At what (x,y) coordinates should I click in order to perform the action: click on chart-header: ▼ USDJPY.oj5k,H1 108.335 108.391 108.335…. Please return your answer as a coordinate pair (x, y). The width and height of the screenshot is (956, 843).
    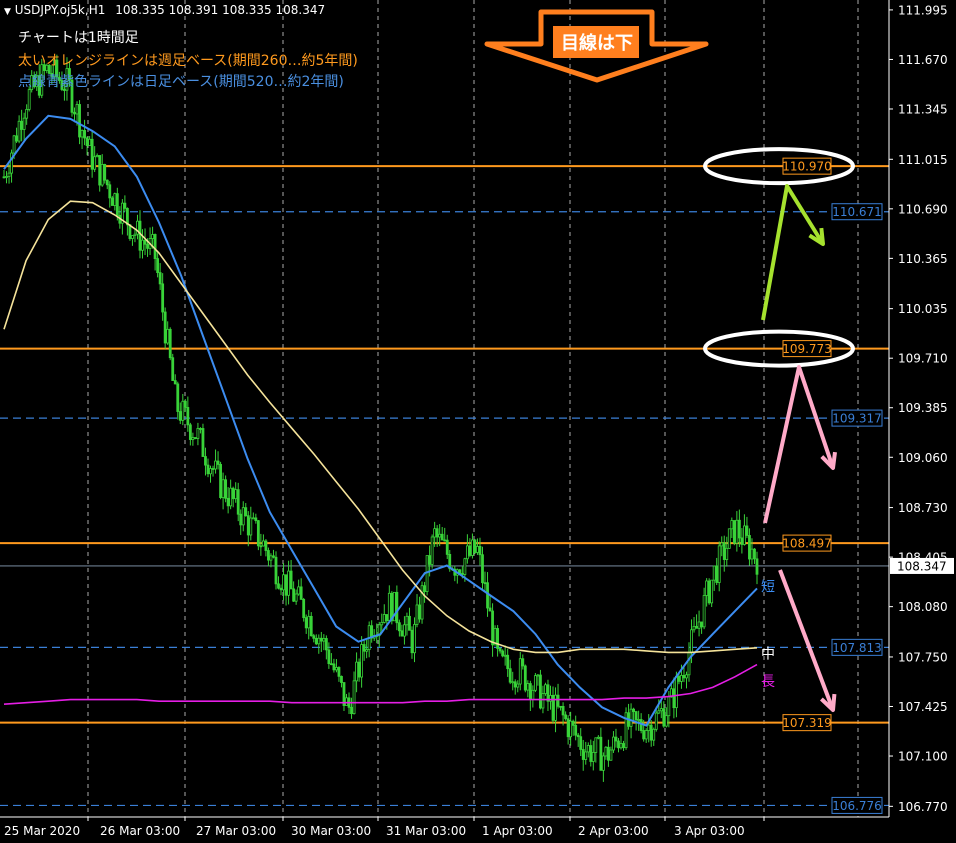
    Looking at the image, I should click on (164, 10).